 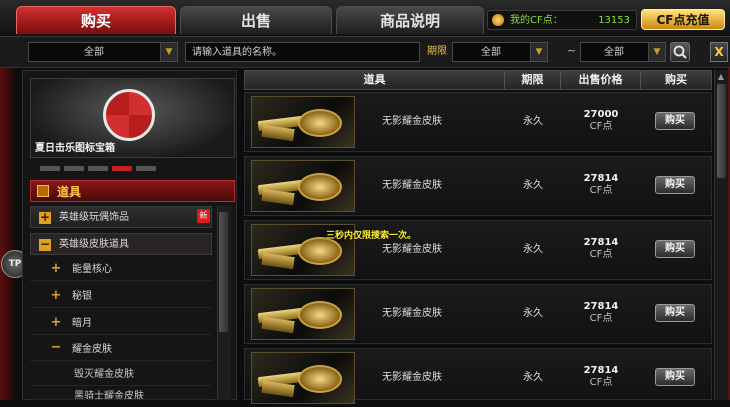 I want to click on sidebar-item-gold-skin: − 耀金皮肤, so click(x=121, y=350).